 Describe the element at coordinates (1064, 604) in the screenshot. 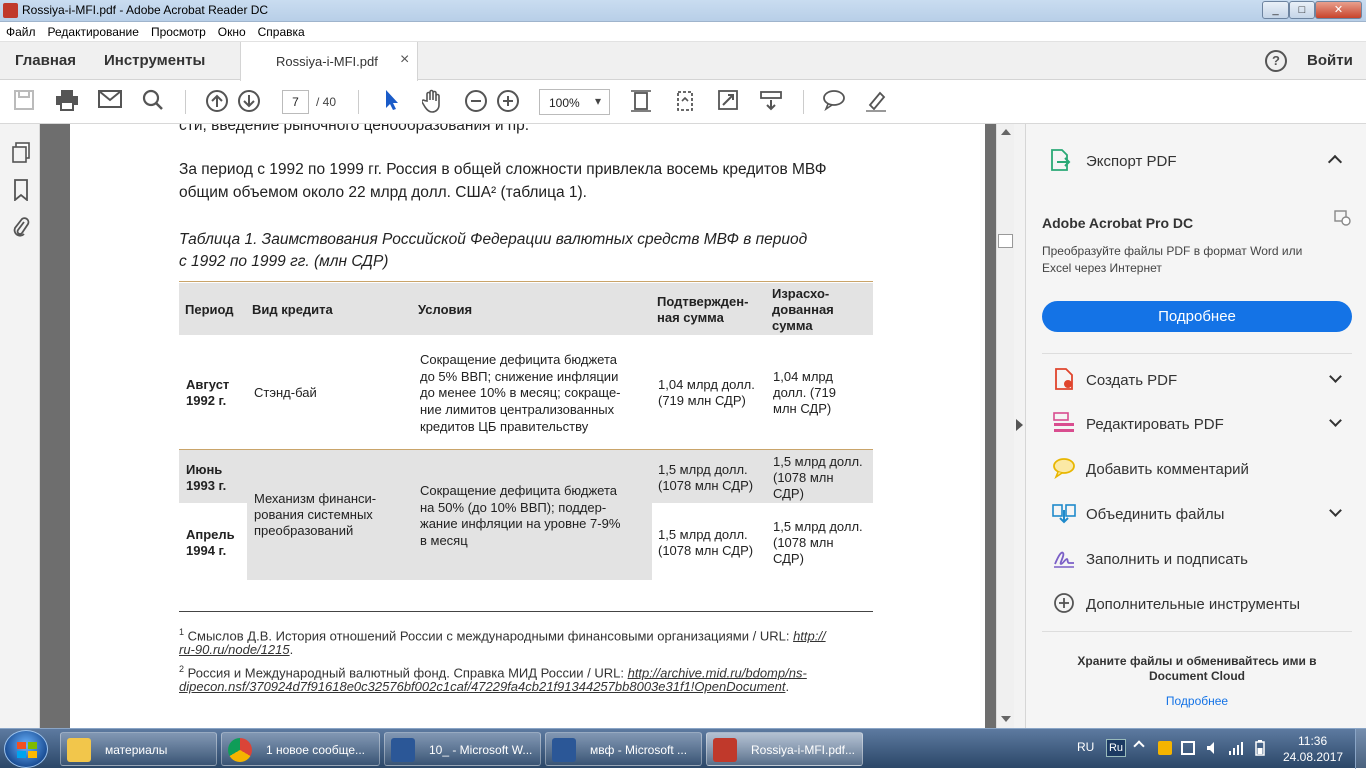

I see `more-tools-icon` at that location.